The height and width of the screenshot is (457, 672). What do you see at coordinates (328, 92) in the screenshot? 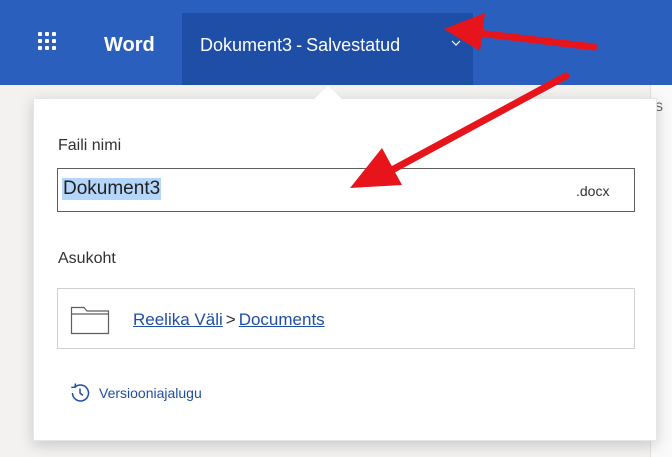
I see `panel-caret` at bounding box center [328, 92].